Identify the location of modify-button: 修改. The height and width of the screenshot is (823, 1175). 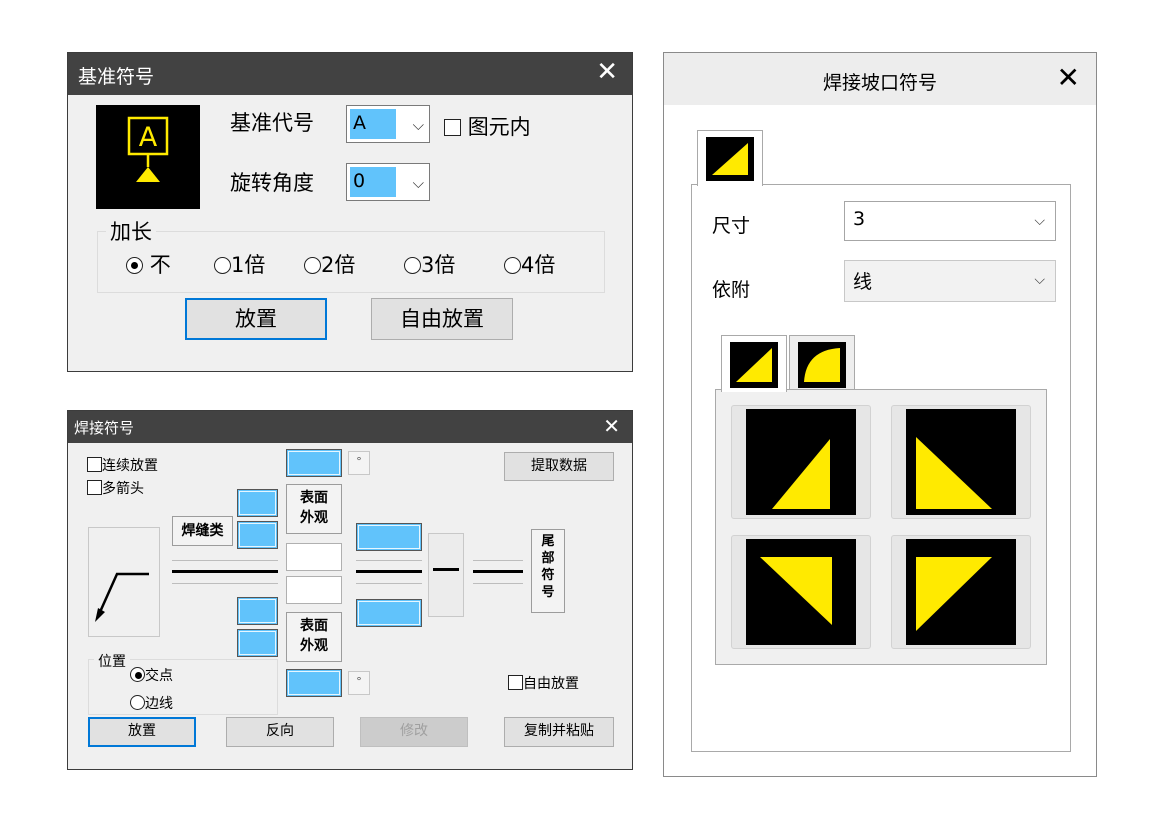
(414, 732).